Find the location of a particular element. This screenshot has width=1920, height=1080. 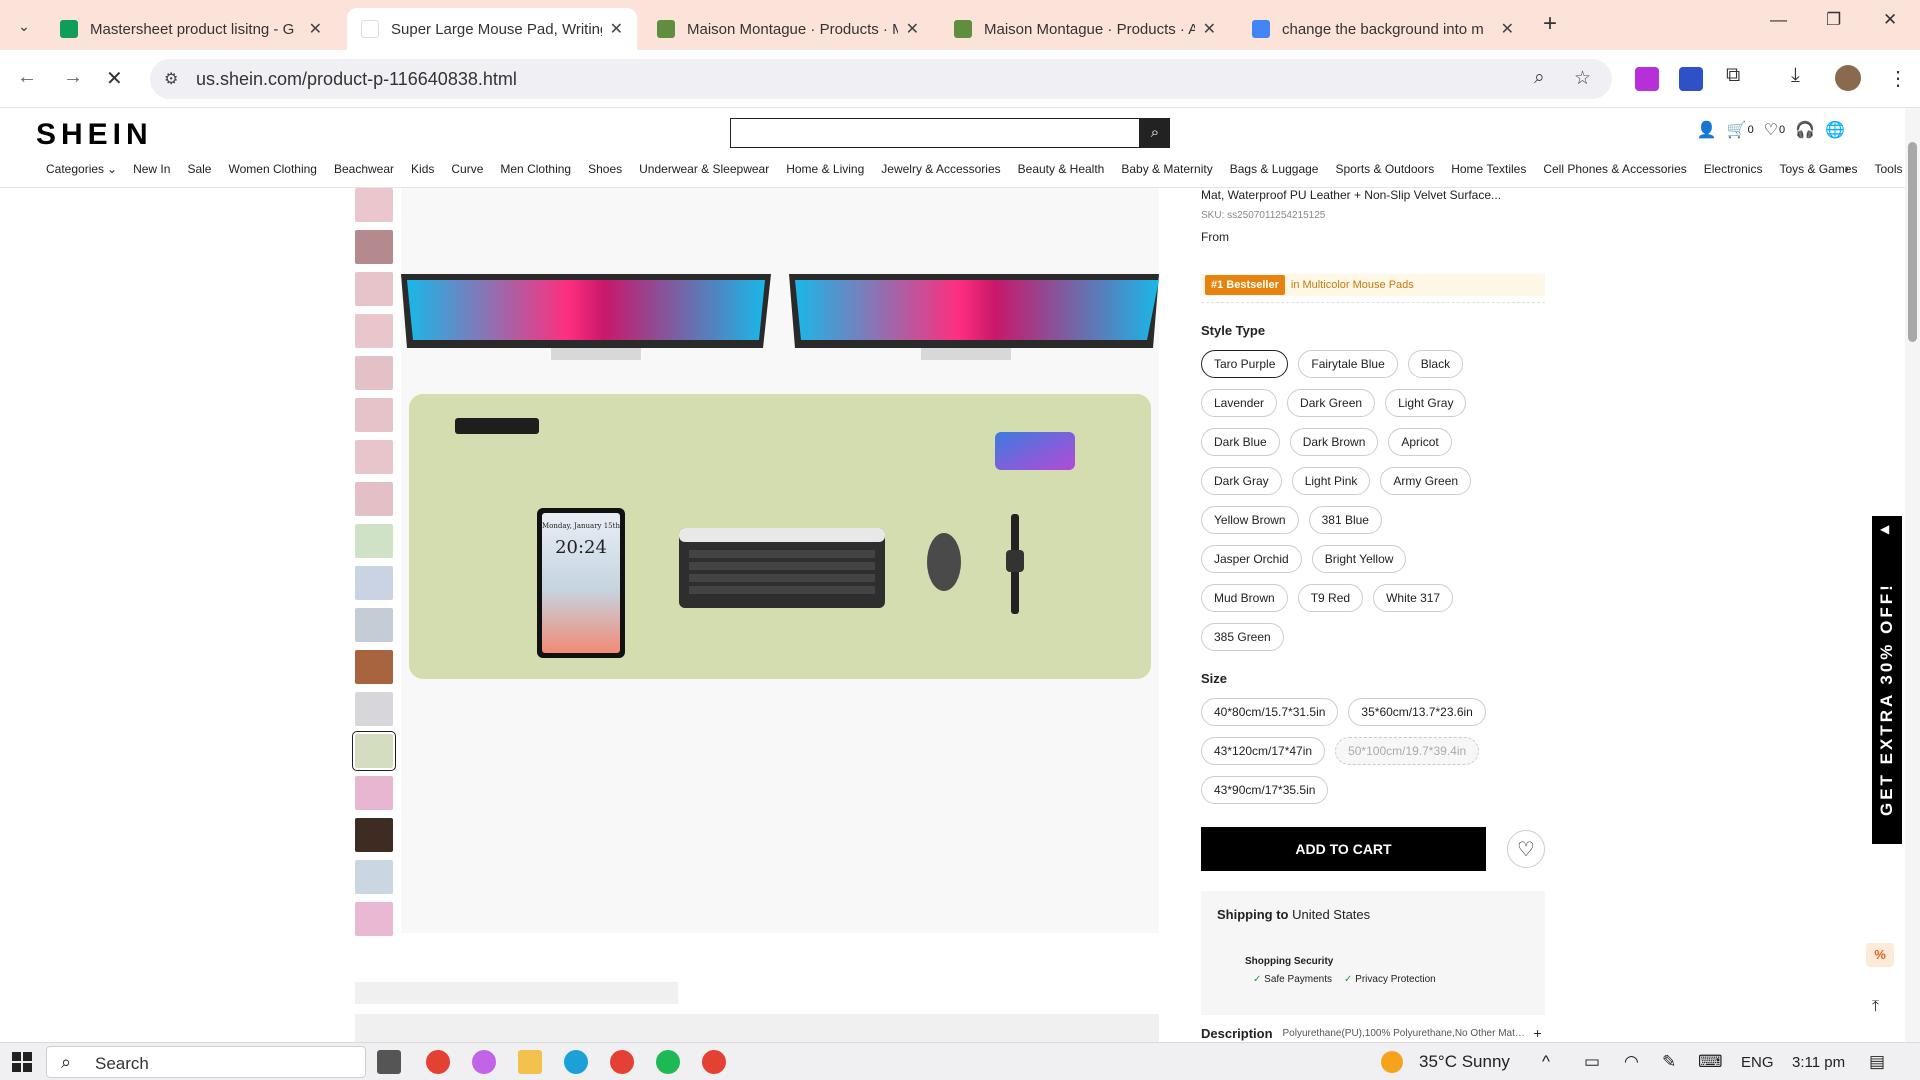

browser-tab: Mastersheet product lisitng - G ✕ is located at coordinates (191, 29).